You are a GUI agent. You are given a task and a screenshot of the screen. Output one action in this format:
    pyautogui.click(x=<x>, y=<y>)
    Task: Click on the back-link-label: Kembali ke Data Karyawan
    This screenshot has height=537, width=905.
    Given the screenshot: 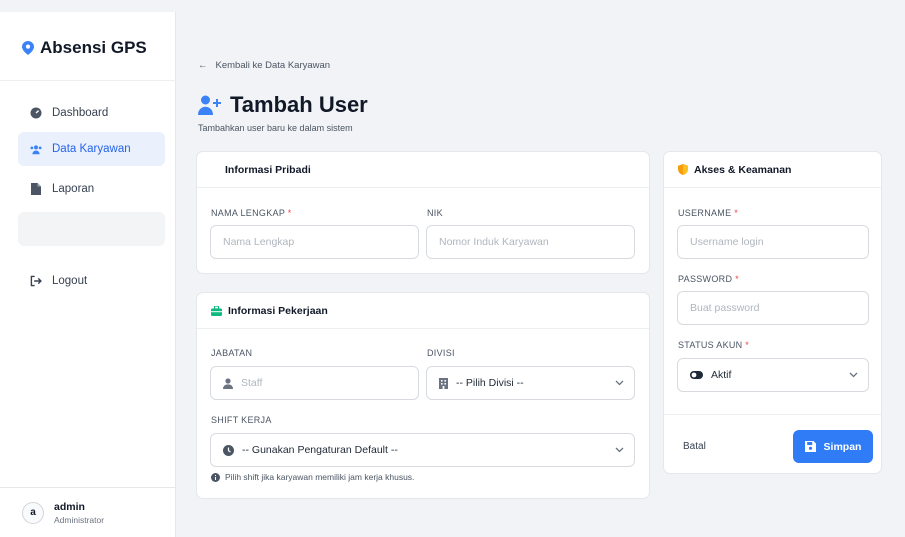 What is the action you would take?
    pyautogui.click(x=273, y=65)
    